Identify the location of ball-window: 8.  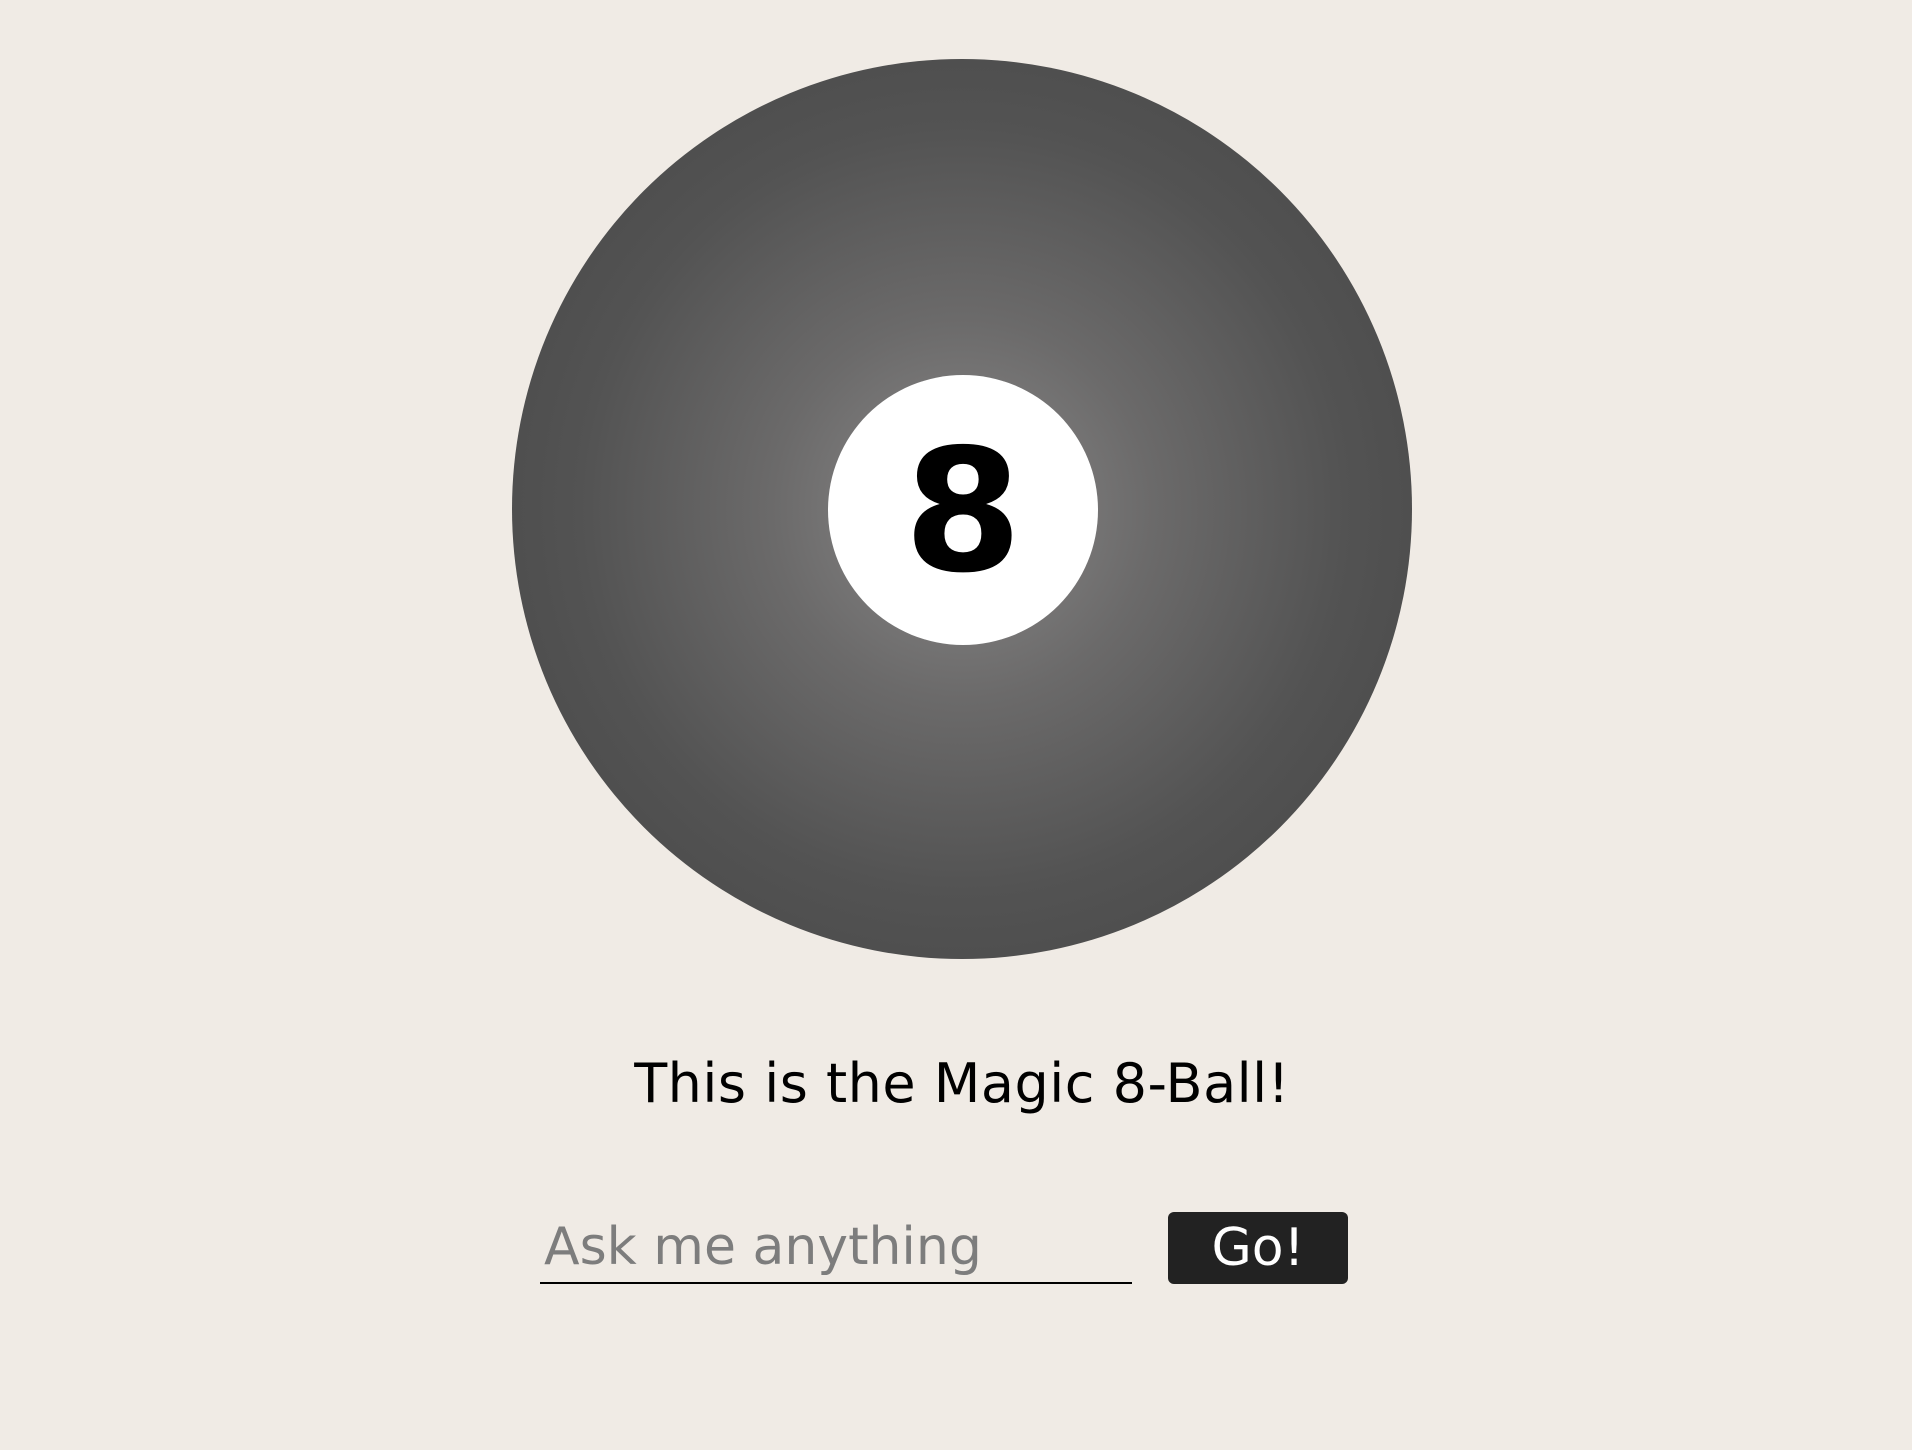
(963, 510).